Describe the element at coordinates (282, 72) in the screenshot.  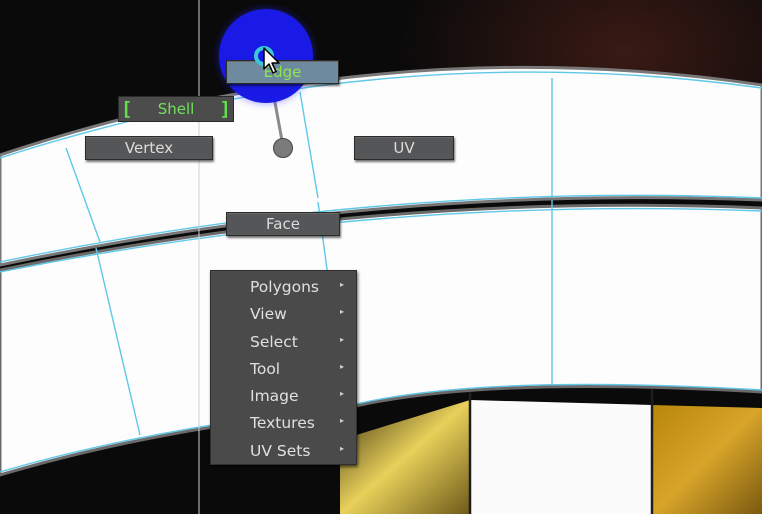
I see `marking-menu-edge-button: Edge` at that location.